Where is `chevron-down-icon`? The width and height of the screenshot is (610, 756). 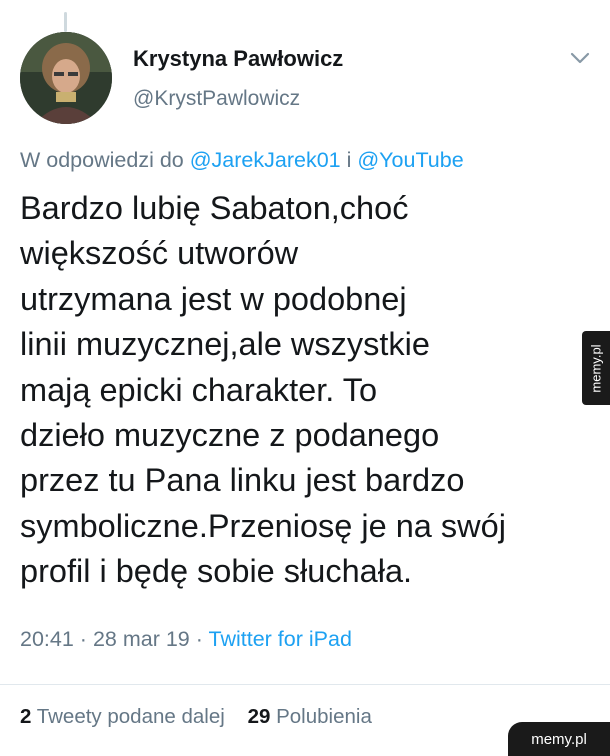
chevron-down-icon is located at coordinates (580, 58).